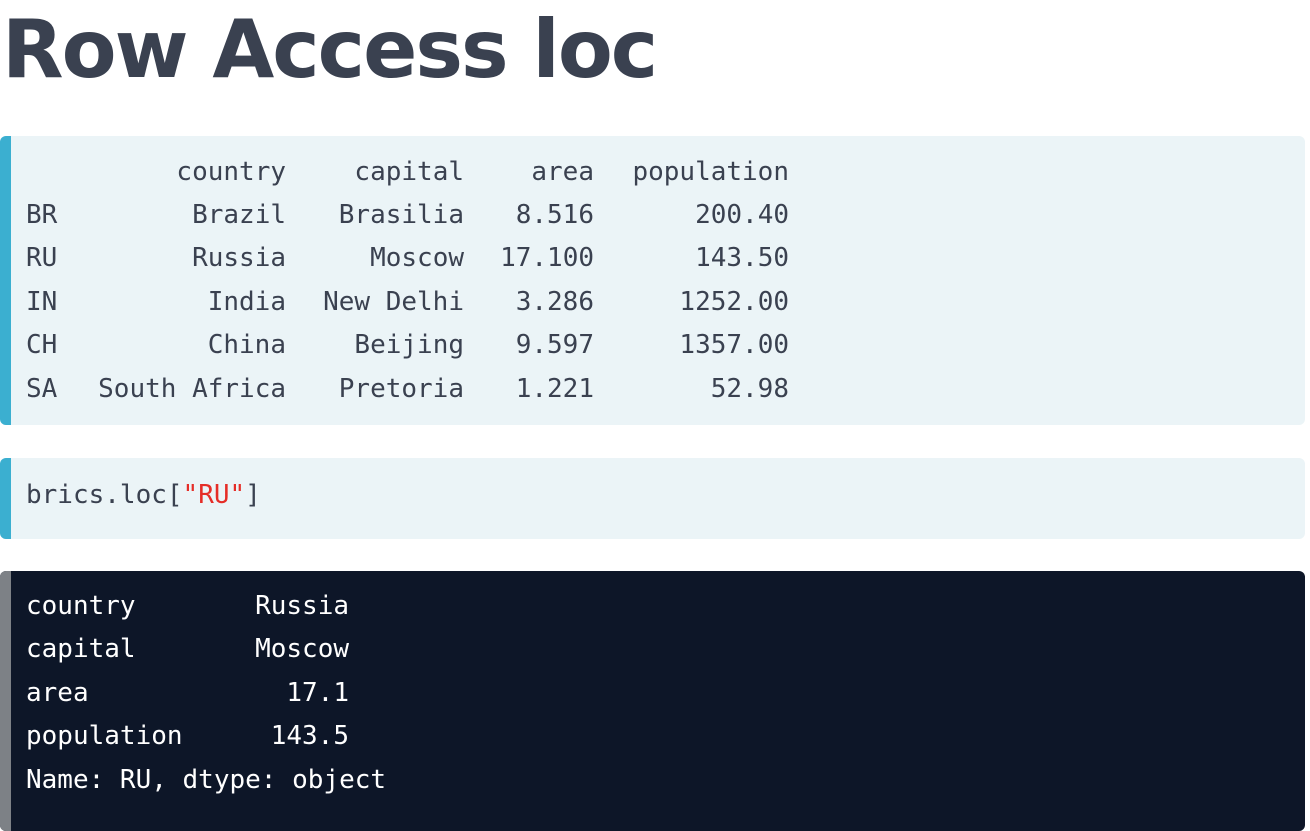 Image resolution: width=1310 pixels, height=831 pixels. I want to click on dataframe-cell-country: South Africa, so click(192, 388).